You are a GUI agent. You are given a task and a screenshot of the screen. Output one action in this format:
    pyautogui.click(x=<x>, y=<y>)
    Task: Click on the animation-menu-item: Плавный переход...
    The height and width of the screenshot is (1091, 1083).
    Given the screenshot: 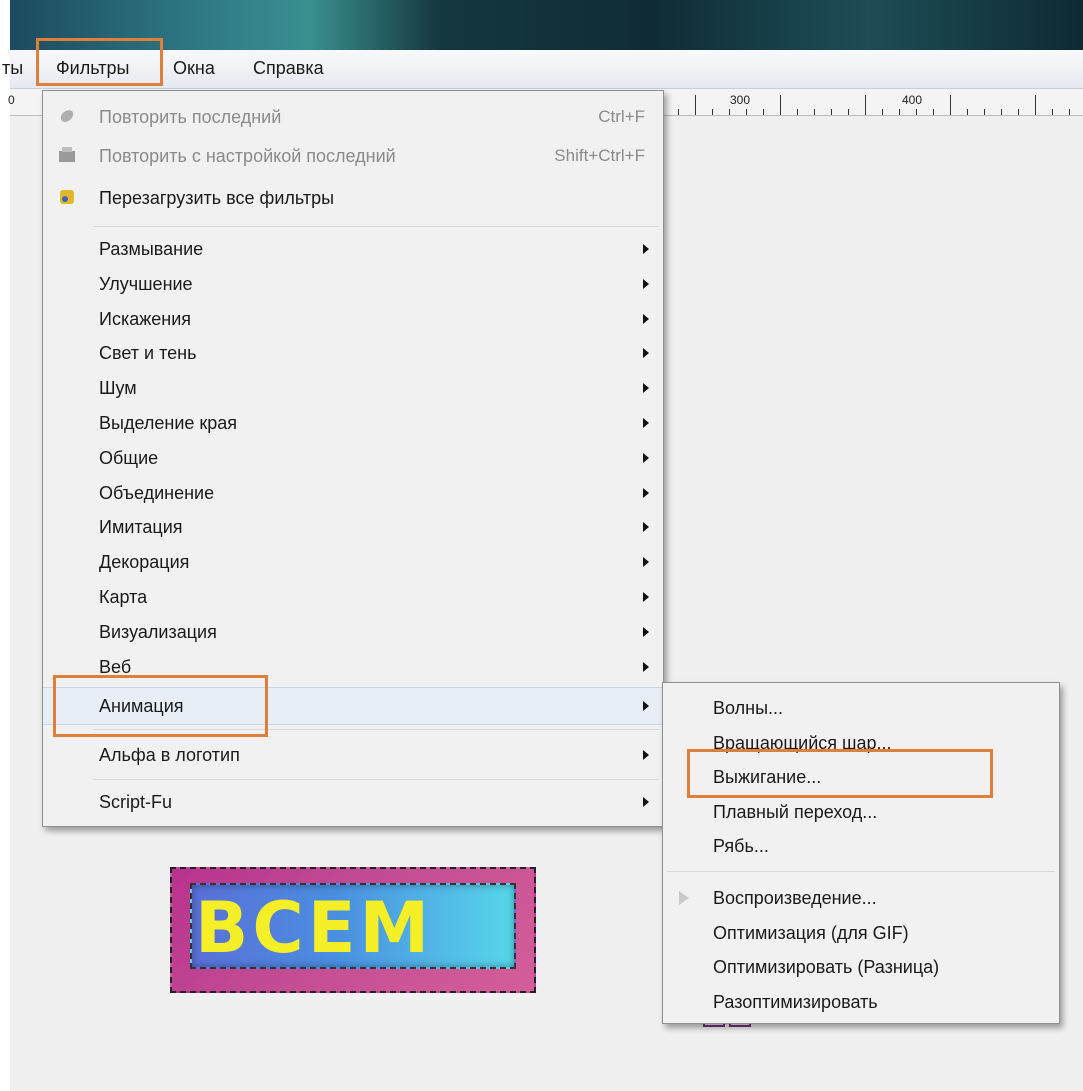 What is the action you would take?
    pyautogui.click(x=861, y=812)
    